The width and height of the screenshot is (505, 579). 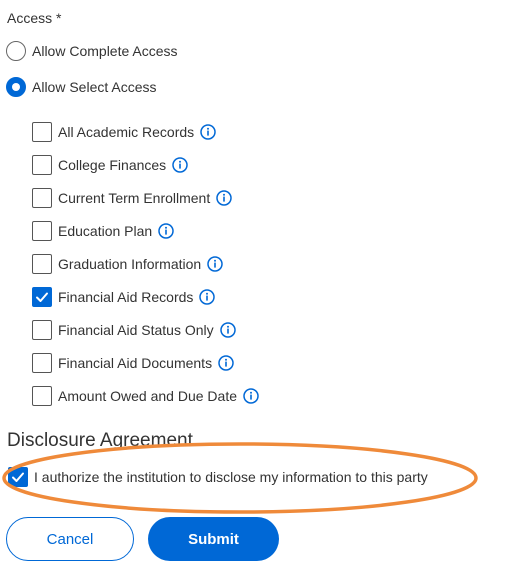 I want to click on checkbox-label: All Academic Records, so click(x=126, y=132).